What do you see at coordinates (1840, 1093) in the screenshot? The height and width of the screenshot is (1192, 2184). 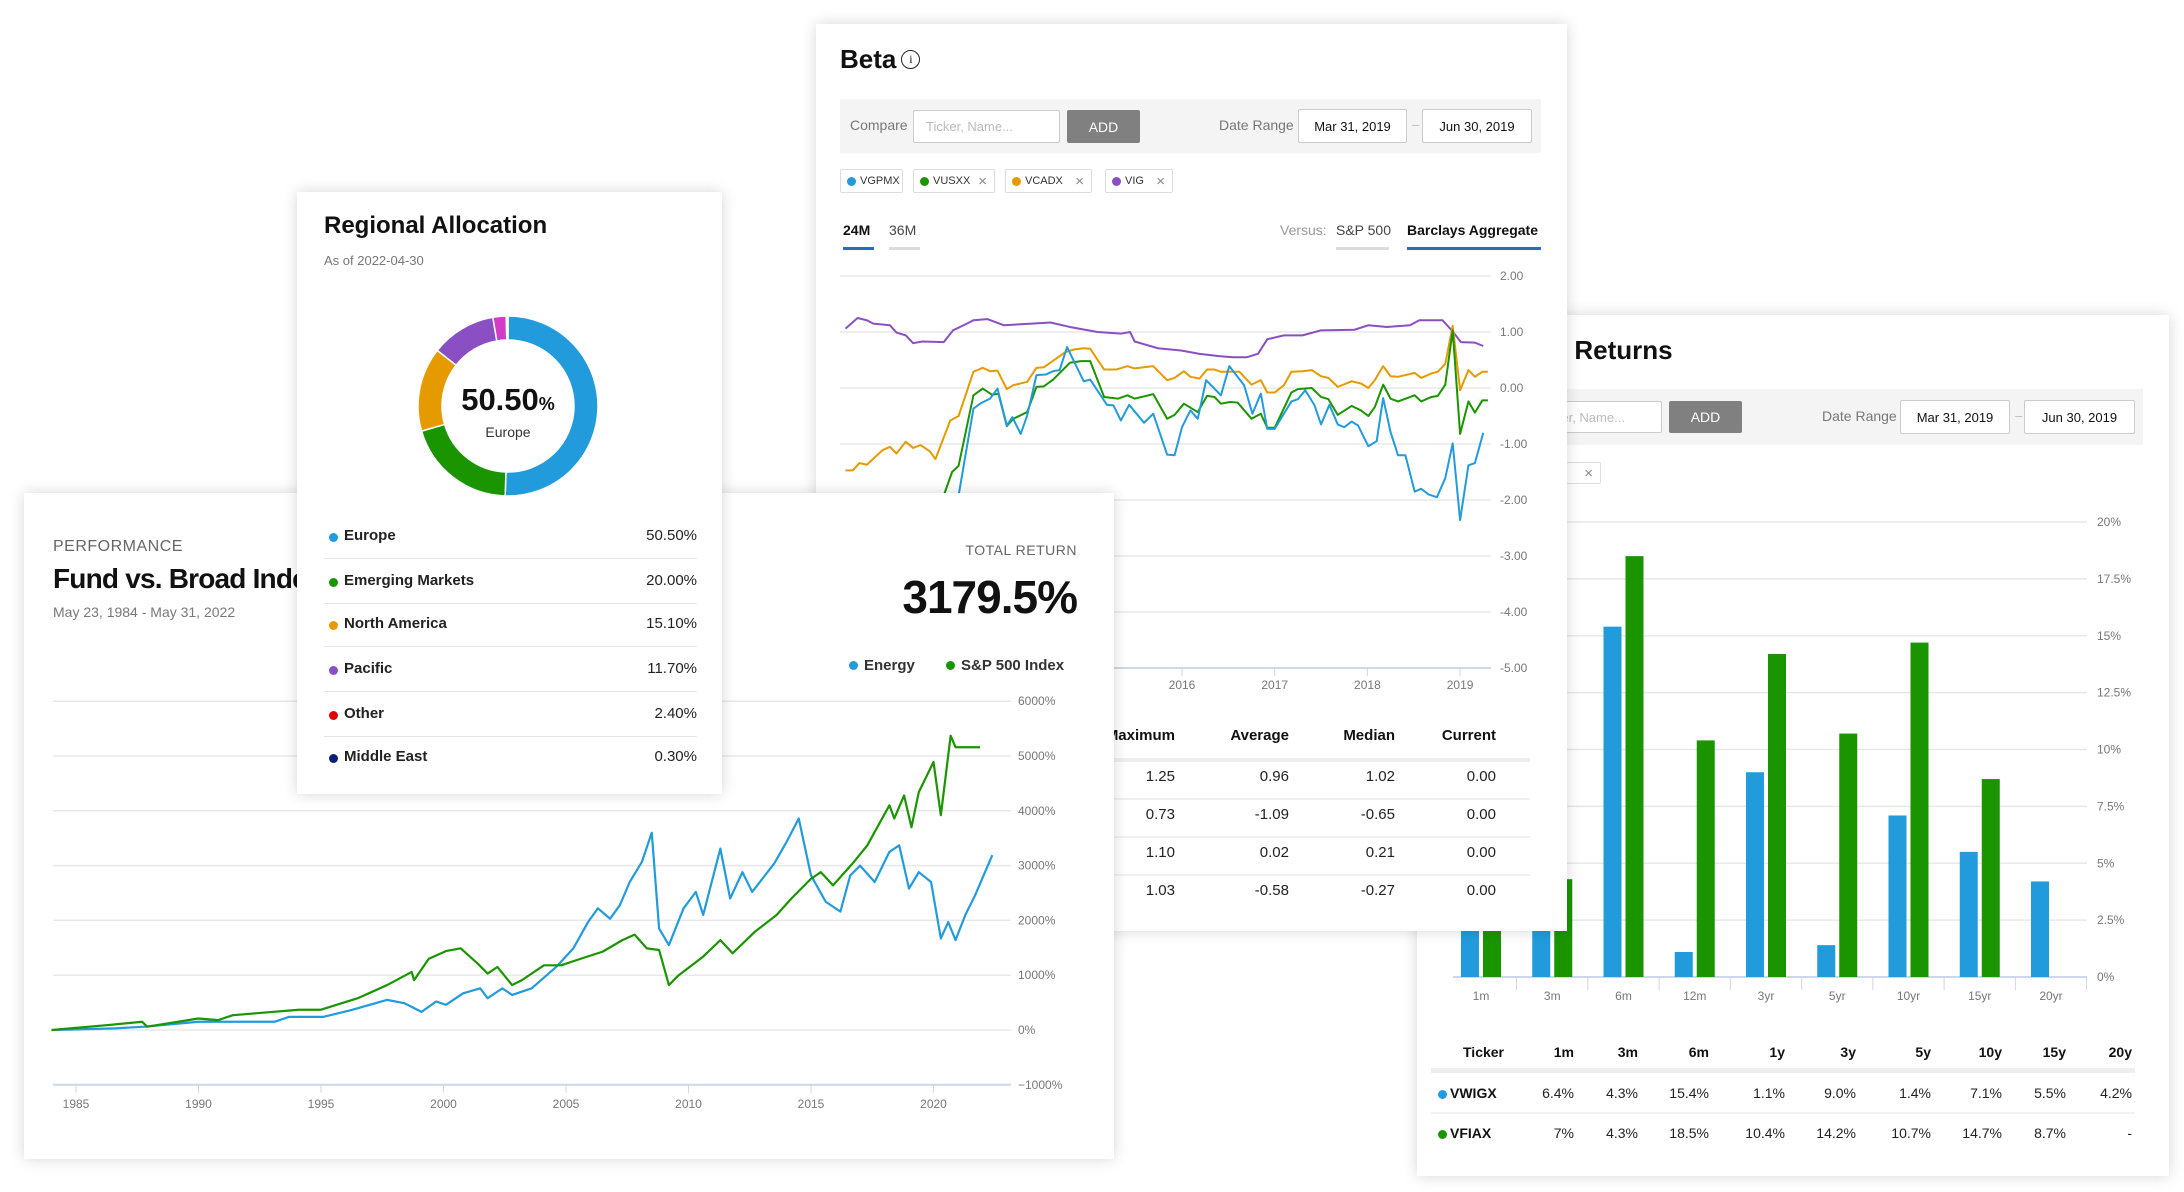 I see `table-cell: 9.0%` at bounding box center [1840, 1093].